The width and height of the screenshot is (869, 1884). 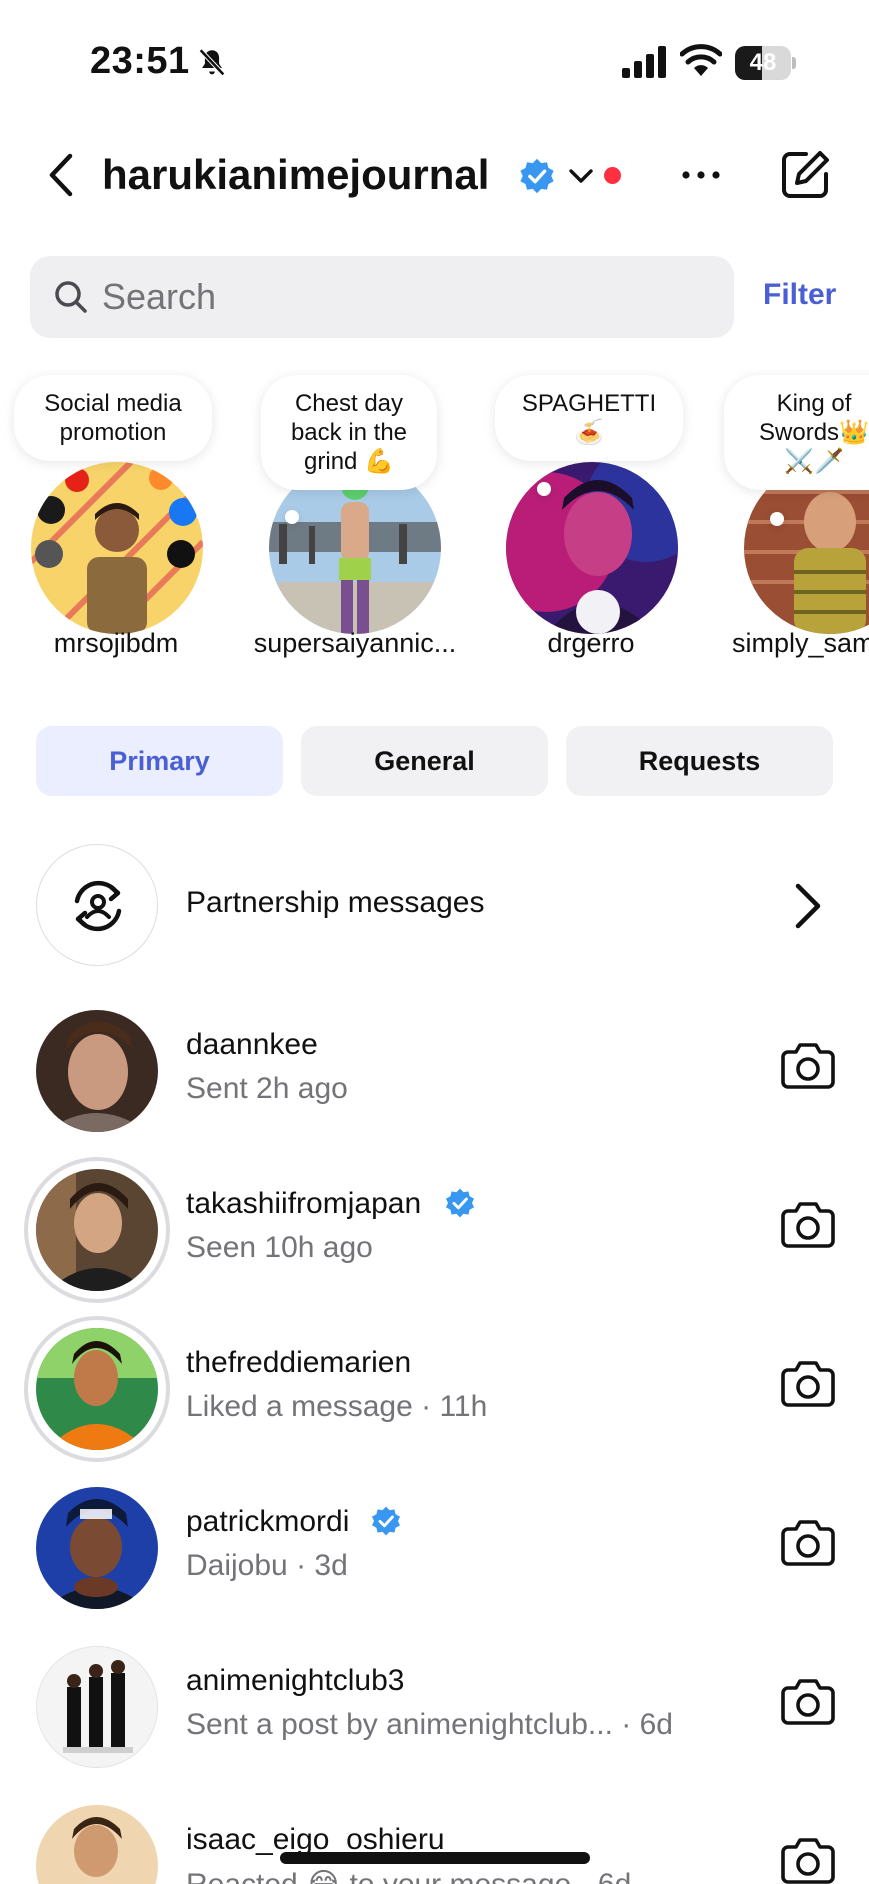 I want to click on conversation-row: thefreddiemarien Liked a message · 11h, so click(x=434, y=1387).